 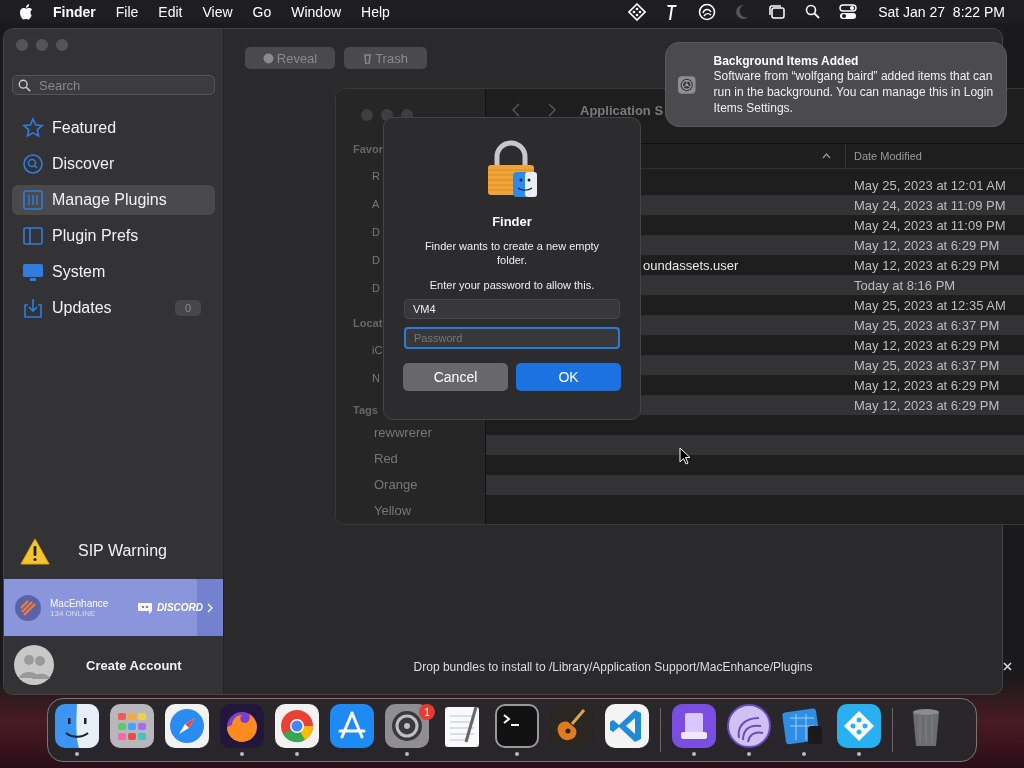 I want to click on sort-caret-icon, so click(x=826, y=156).